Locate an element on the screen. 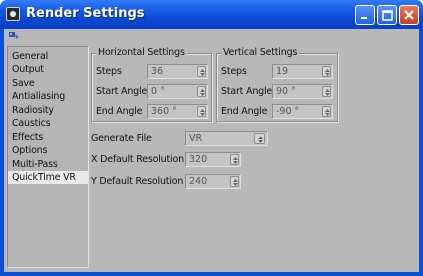 This screenshot has width=423, height=276. chevron-updown-icon is located at coordinates (260, 139).